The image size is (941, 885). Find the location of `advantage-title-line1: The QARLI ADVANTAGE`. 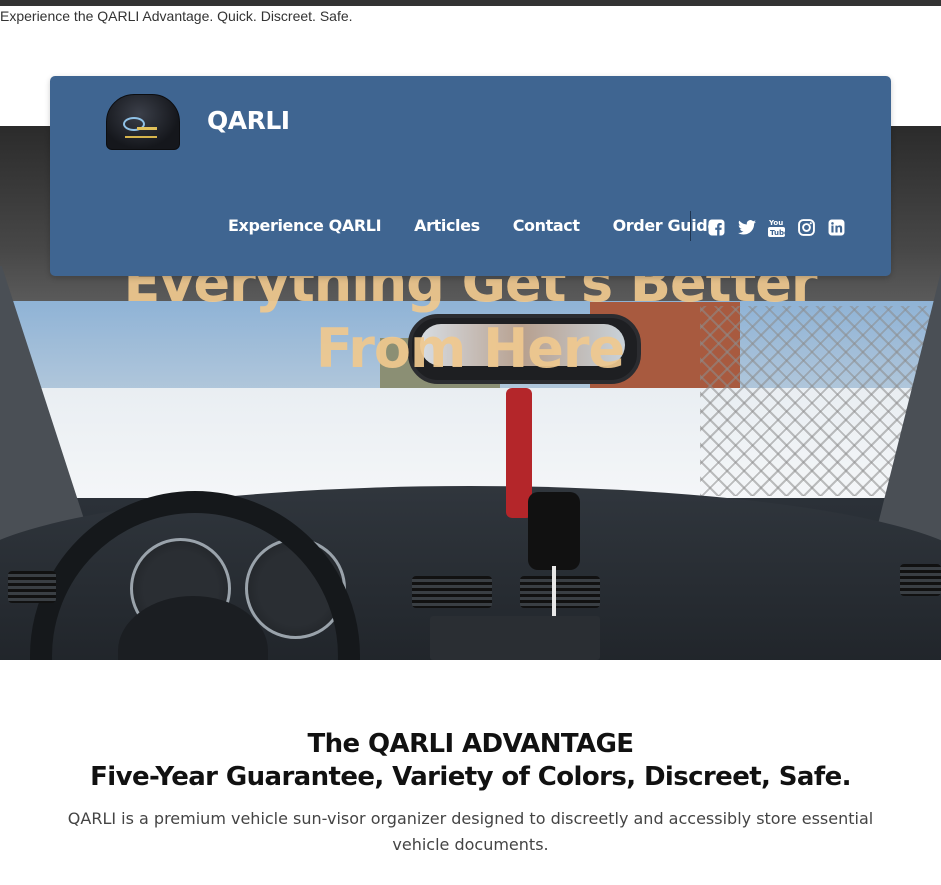

advantage-title-line1: The QARLI ADVANTAGE is located at coordinates (471, 744).